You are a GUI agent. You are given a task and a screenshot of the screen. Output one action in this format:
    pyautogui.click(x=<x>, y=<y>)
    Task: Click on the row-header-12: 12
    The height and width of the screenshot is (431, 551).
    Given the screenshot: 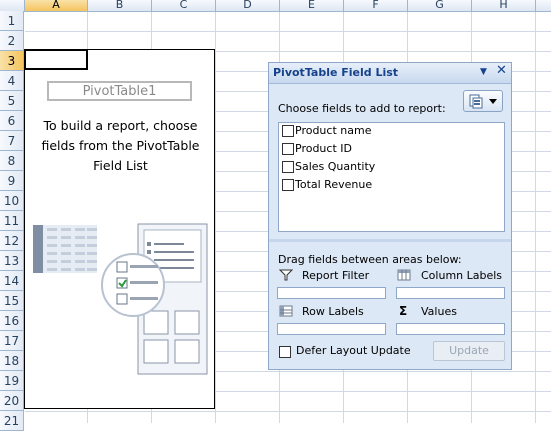 What is the action you would take?
    pyautogui.click(x=12, y=241)
    